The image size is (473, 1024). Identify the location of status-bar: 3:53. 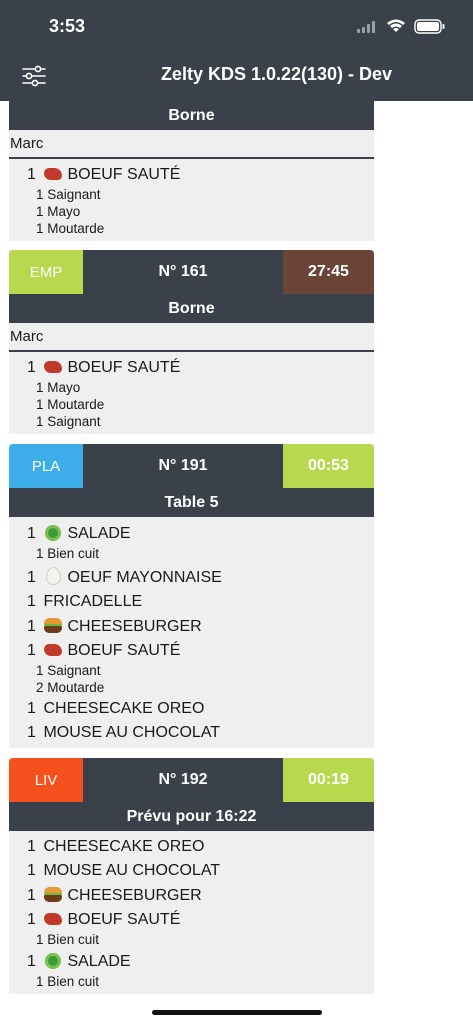
(236, 26).